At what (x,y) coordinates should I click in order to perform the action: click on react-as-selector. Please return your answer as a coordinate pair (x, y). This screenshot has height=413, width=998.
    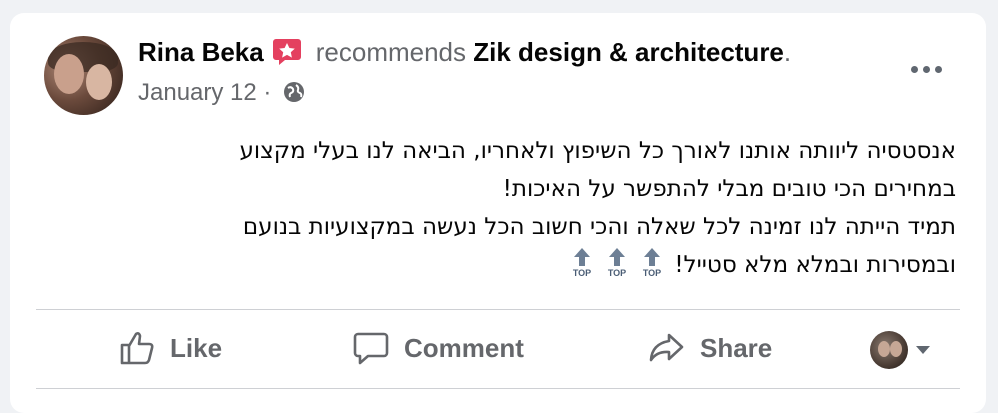
    Looking at the image, I should click on (900, 350).